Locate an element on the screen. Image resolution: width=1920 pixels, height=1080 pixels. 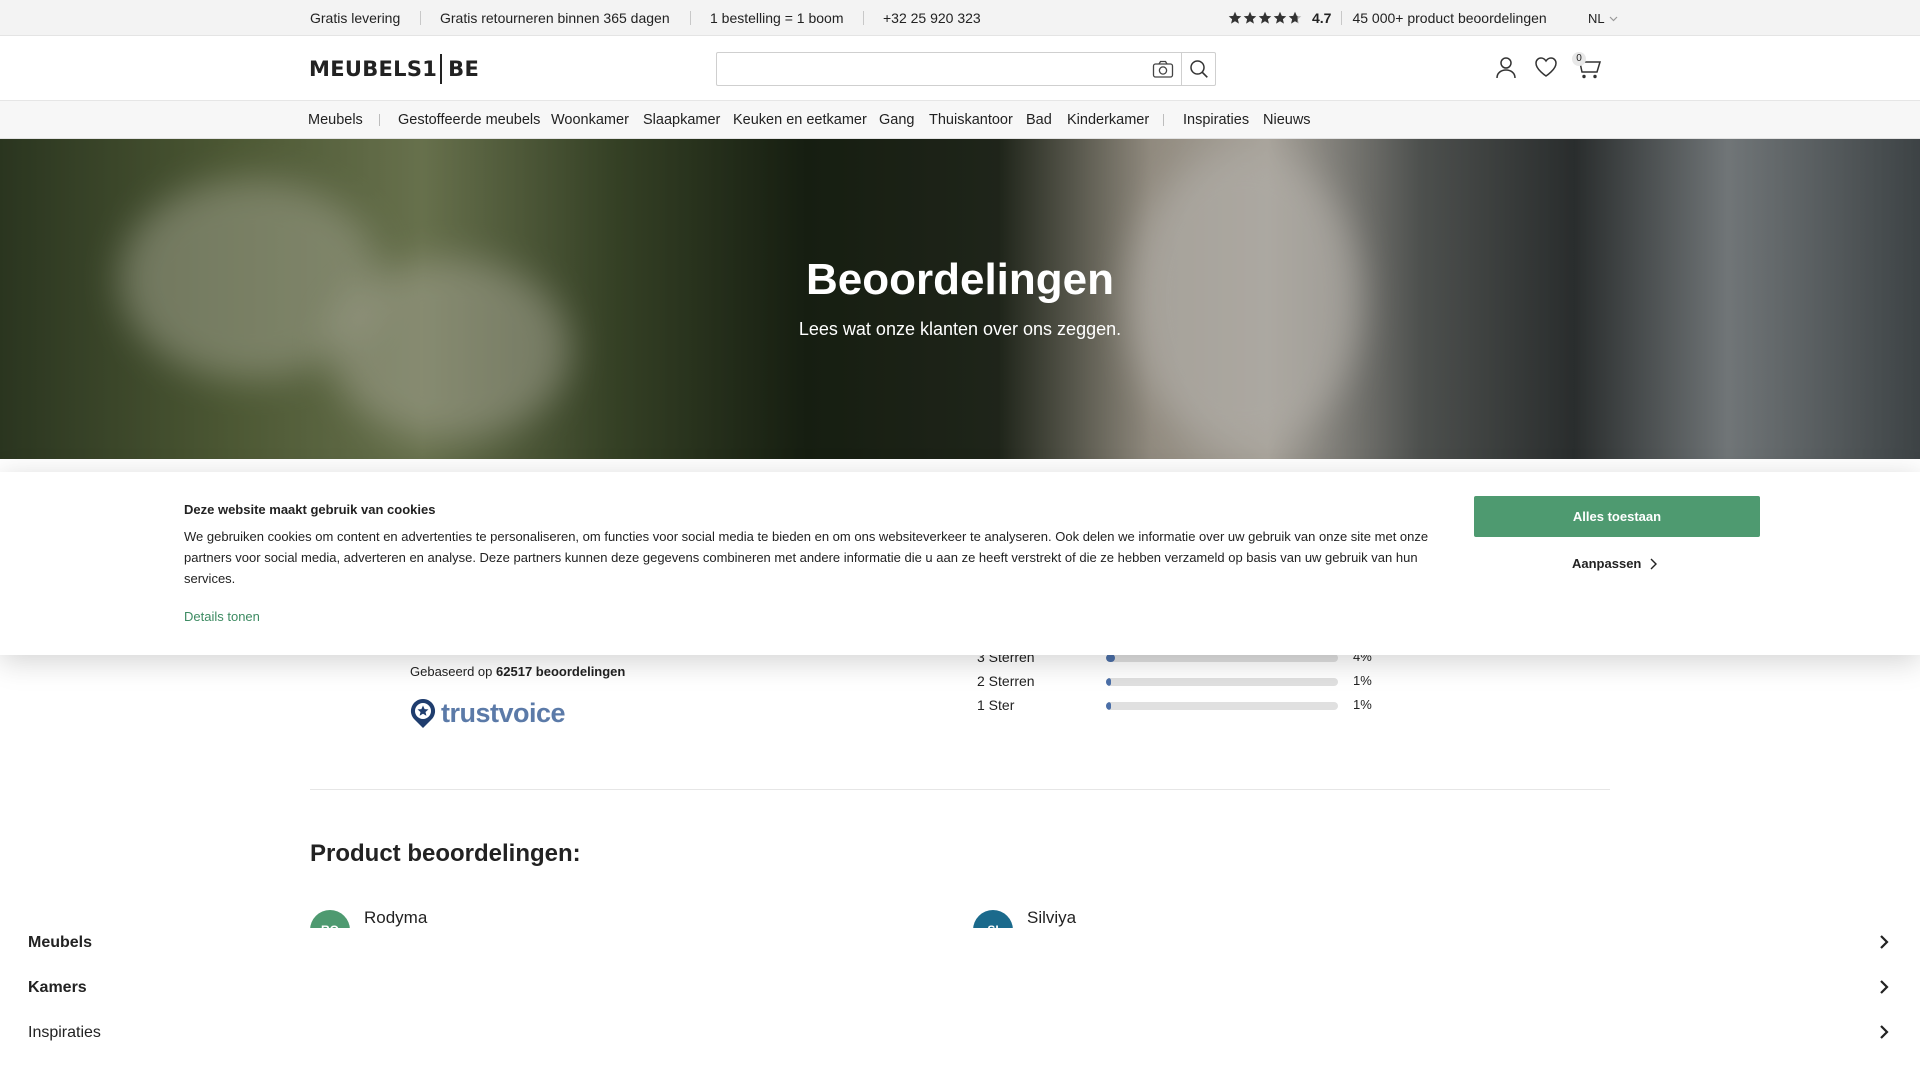
phone-number: +32 25 920 323 is located at coordinates (932, 18).